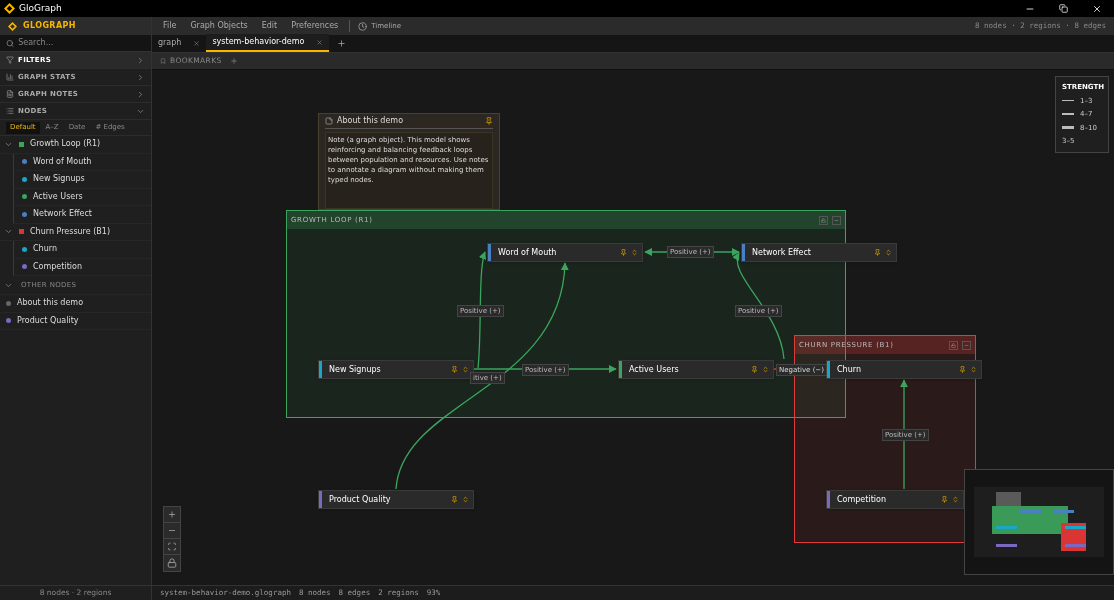 The image size is (1114, 600). I want to click on bookmark-icon, so click(163, 61).